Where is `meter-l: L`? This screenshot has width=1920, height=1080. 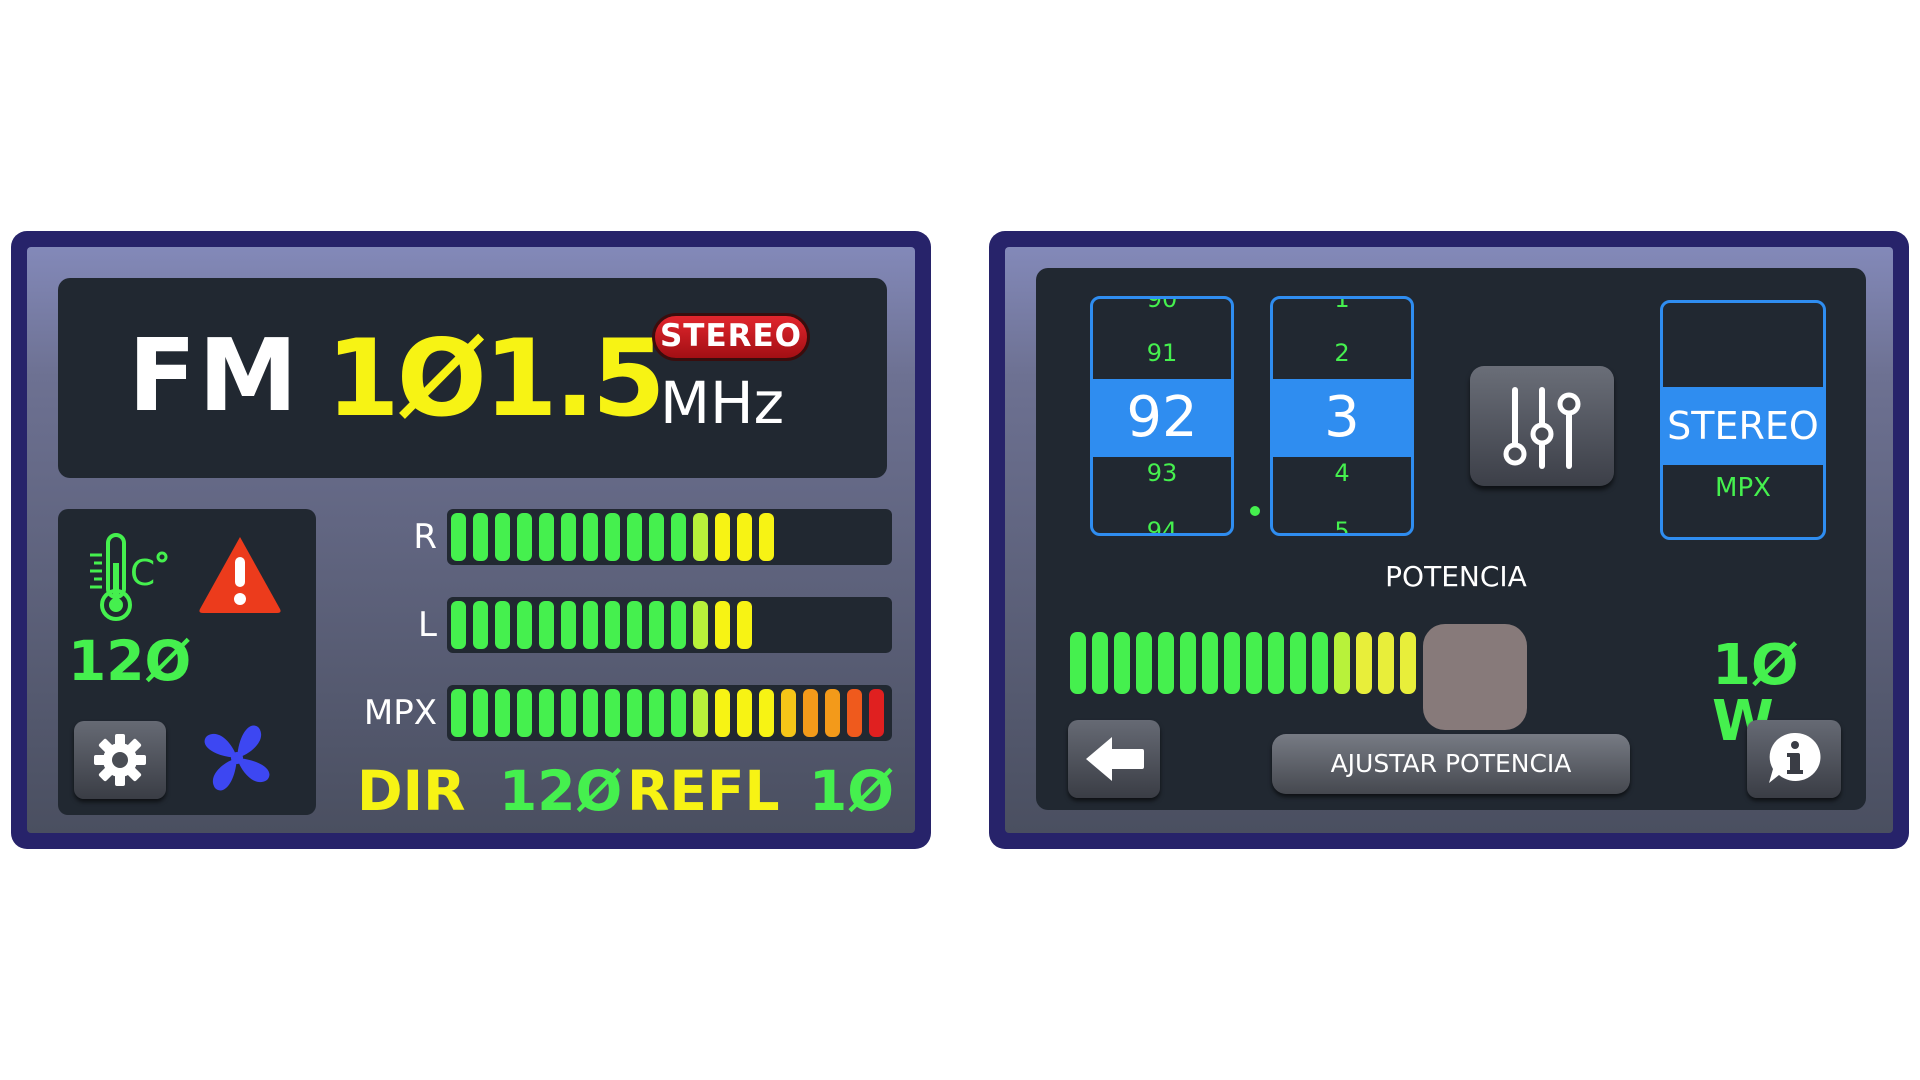
meter-l: L is located at coordinates (619, 625).